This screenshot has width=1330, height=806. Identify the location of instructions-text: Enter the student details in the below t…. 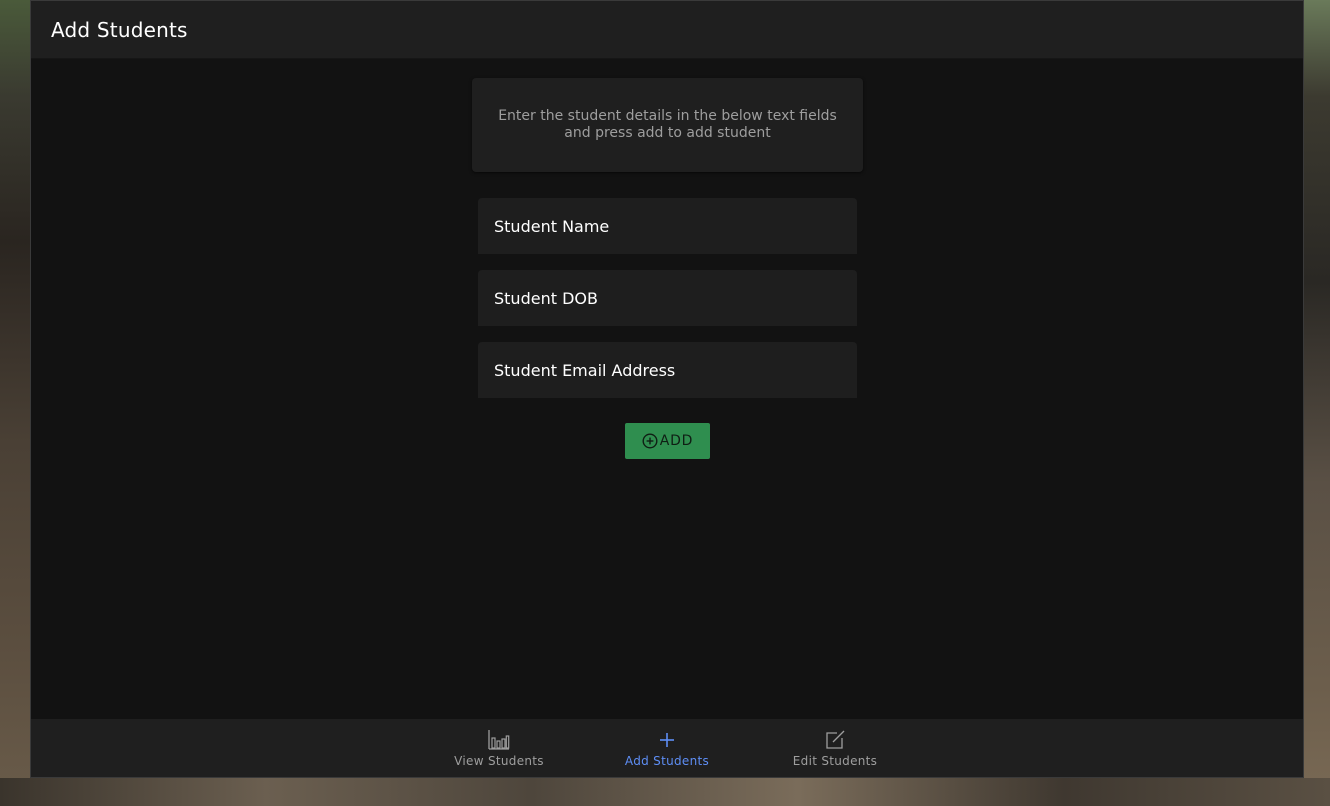
(667, 124).